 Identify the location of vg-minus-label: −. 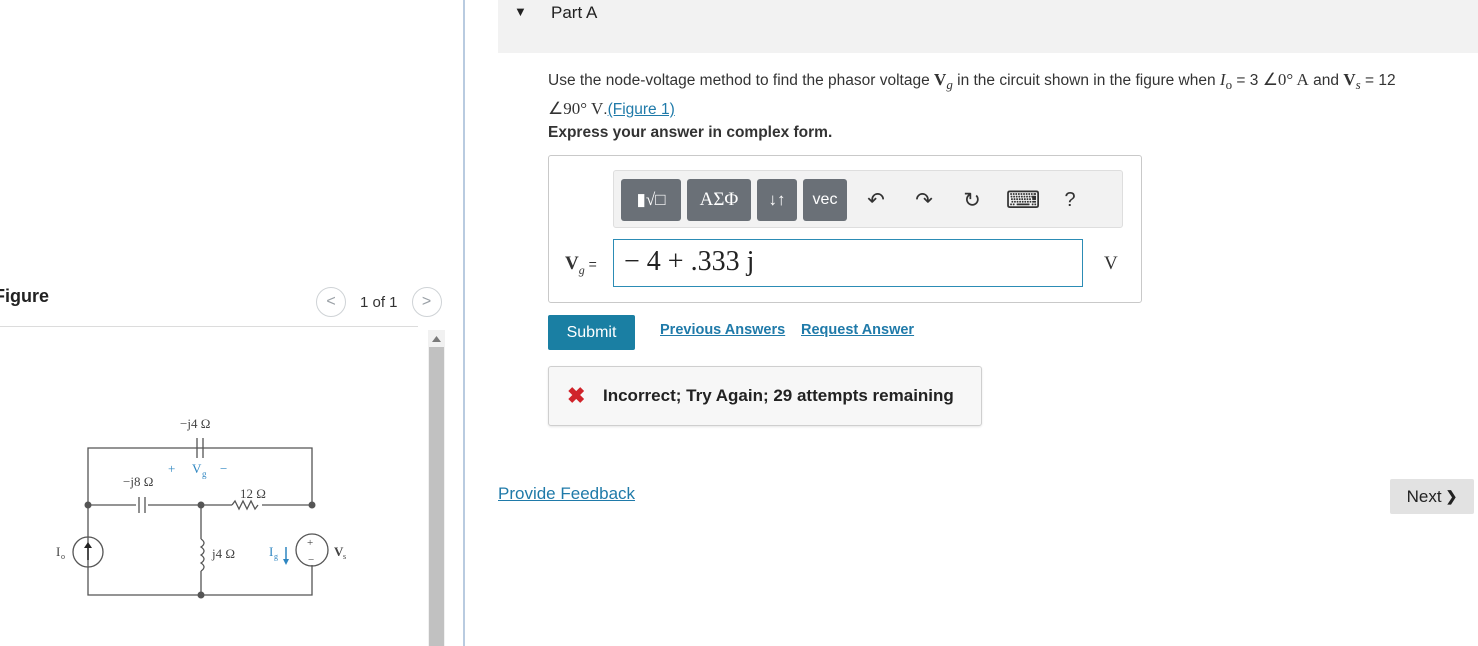
(223, 468).